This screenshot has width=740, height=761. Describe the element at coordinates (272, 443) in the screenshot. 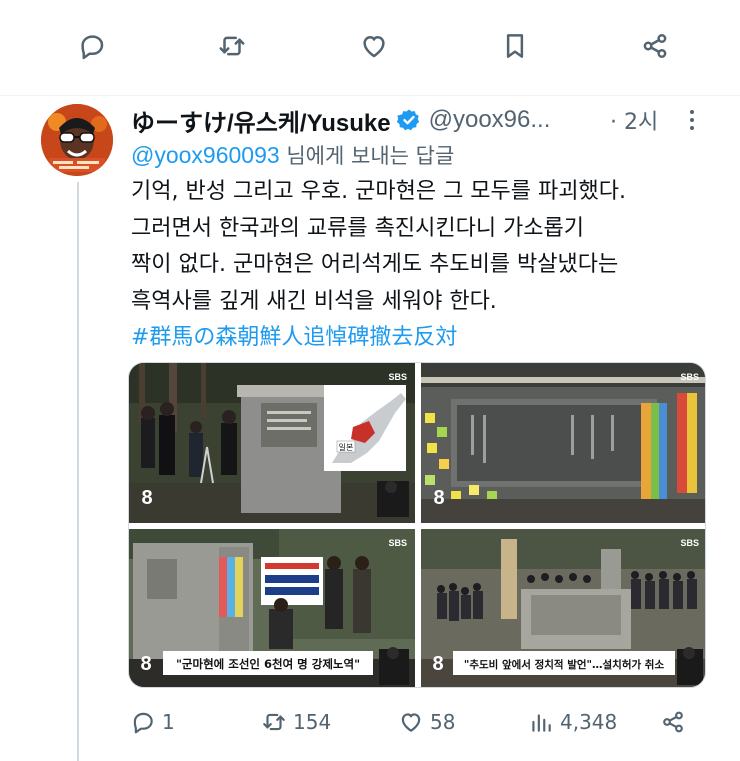

I see `media-image-memorial-map: 일본 SBS 8` at that location.